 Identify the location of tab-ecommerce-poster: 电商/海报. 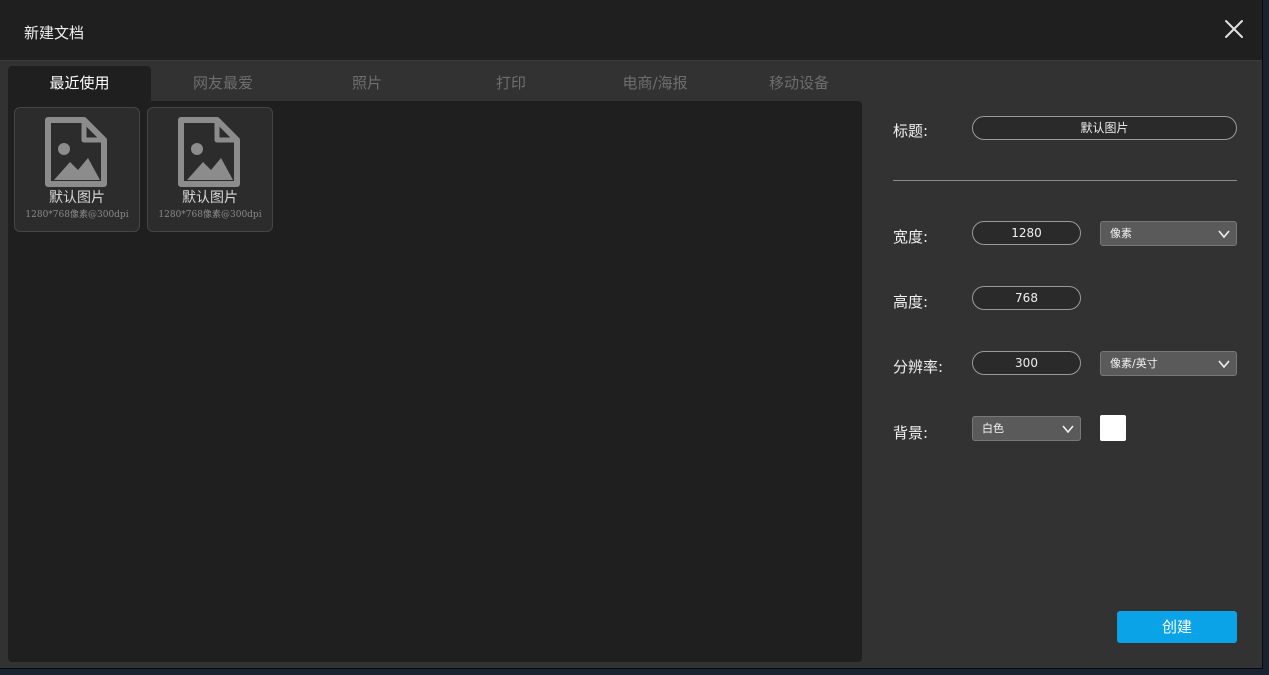
(655, 83).